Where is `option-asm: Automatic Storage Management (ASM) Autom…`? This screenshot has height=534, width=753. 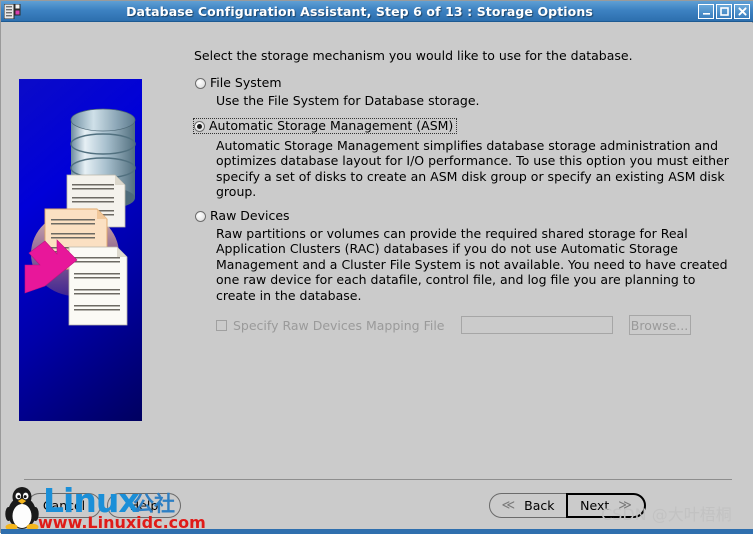 option-asm: Automatic Storage Management (ASM) Autom… is located at coordinates (466, 158).